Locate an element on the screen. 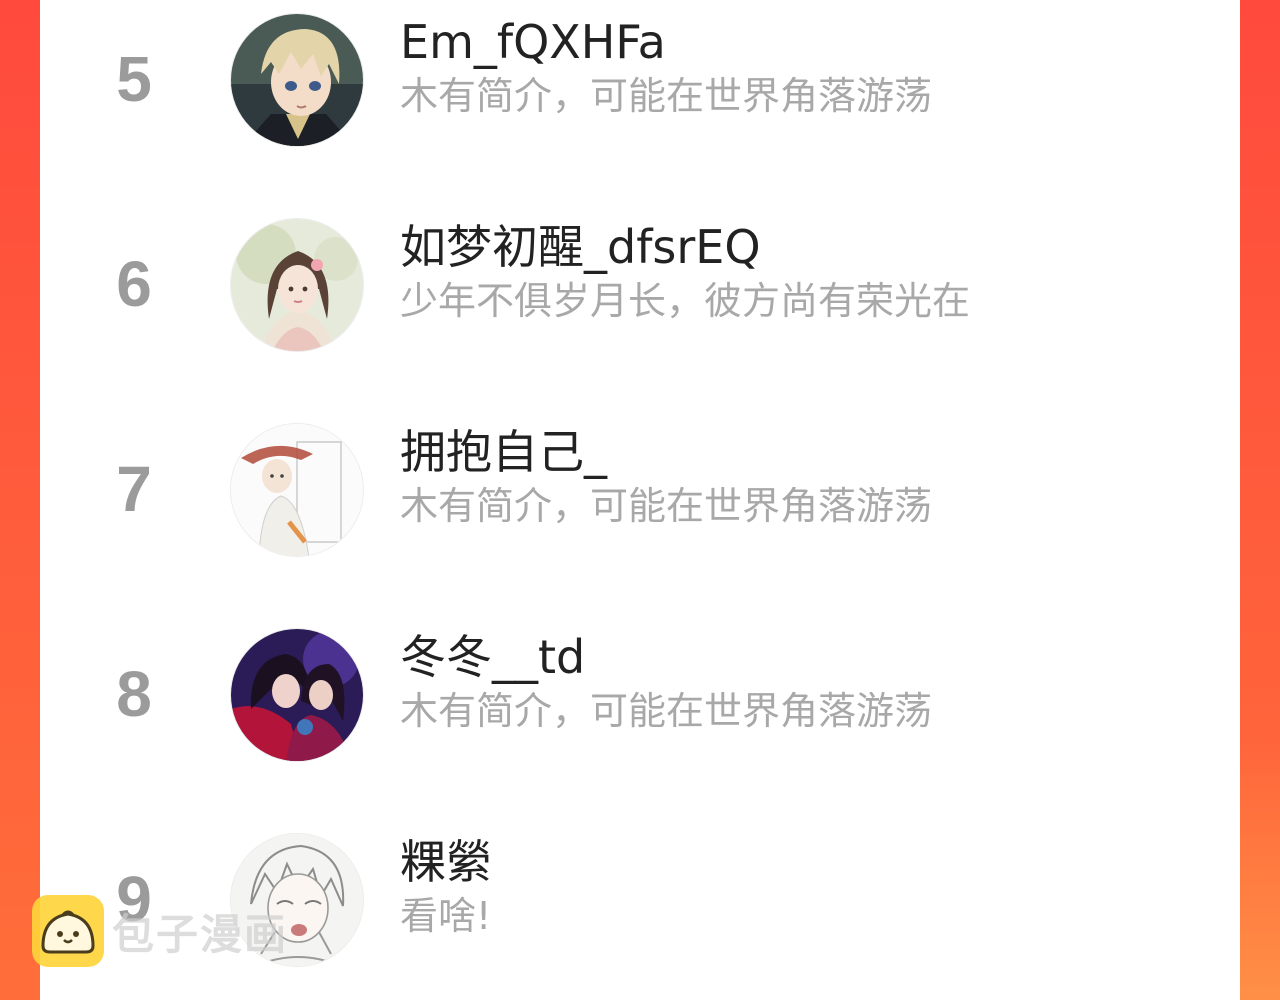  user-bio: 少年不俱岁月长，彼方尚有荣光在 is located at coordinates (685, 301).